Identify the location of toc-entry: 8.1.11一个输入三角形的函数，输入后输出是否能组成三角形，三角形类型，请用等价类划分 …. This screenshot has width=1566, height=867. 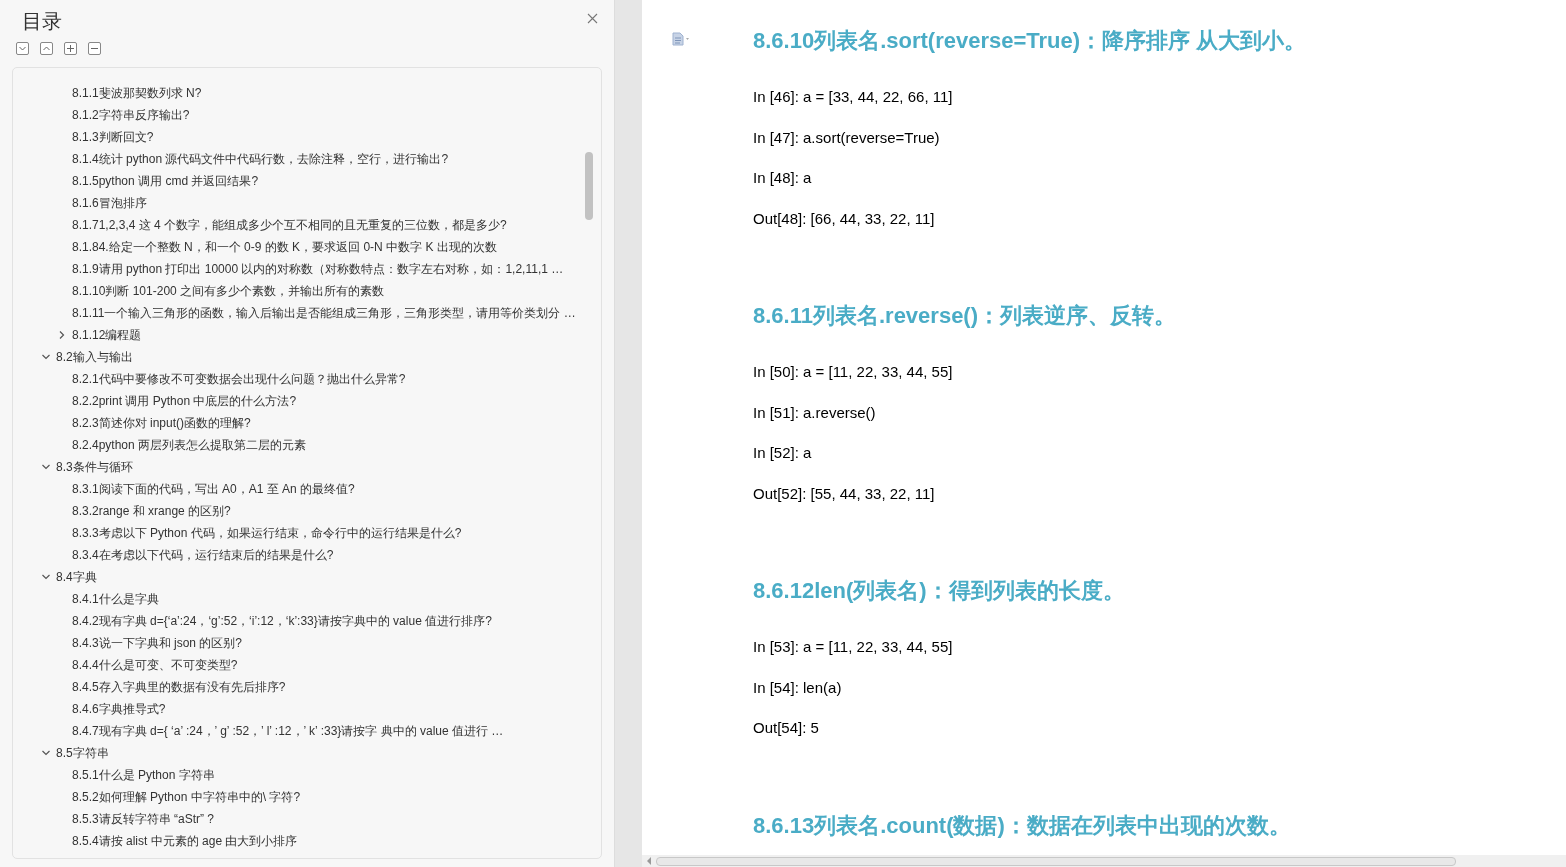
(324, 313).